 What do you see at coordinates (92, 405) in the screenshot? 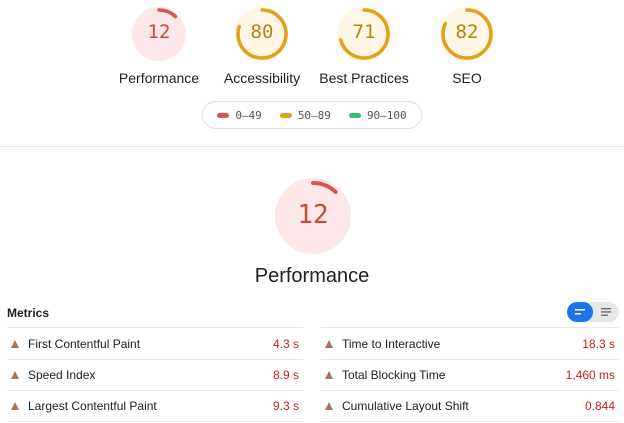
I see `metric-name: Largest Contentful Paint` at bounding box center [92, 405].